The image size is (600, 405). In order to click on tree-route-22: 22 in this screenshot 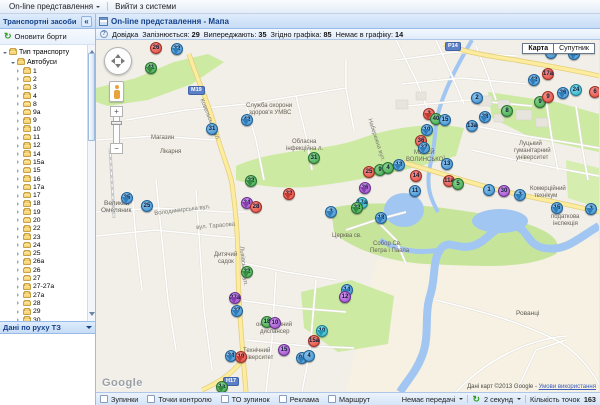, I will do `click(47, 229)`.